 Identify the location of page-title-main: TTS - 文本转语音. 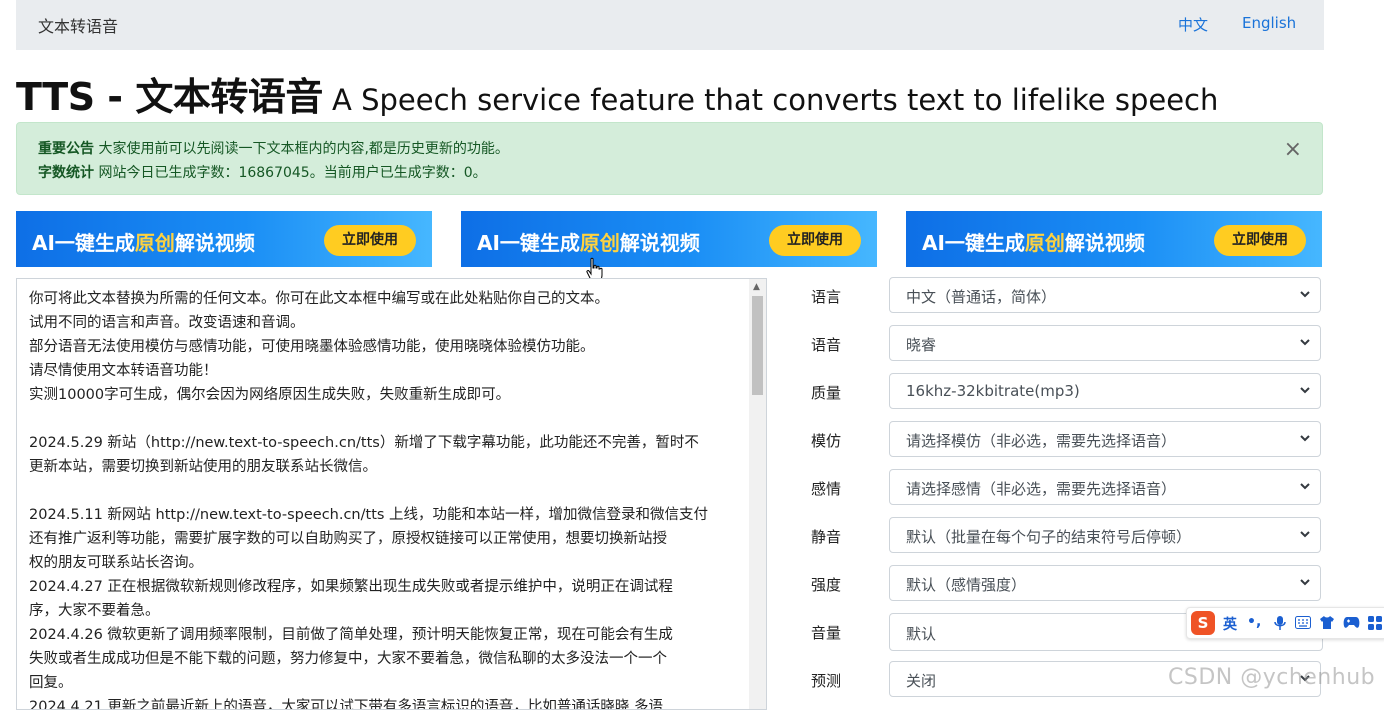
(169, 97).